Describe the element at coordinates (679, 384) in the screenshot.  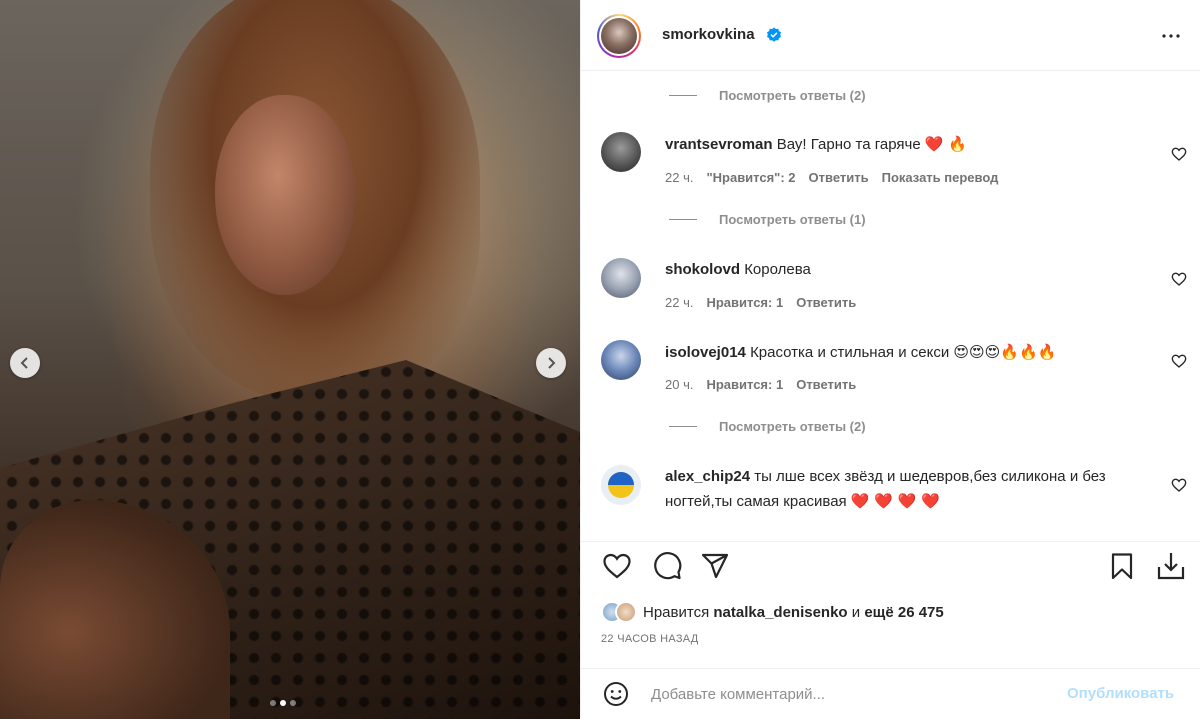
I see `comment-time: 20 ч.` at that location.